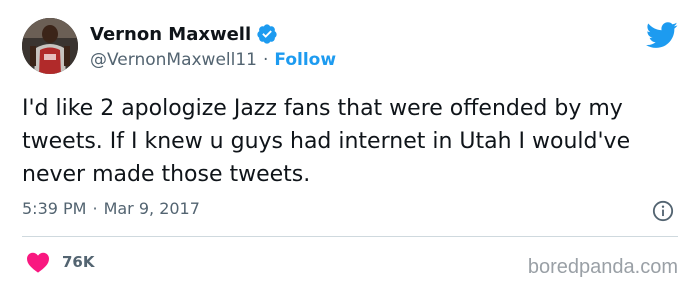 The width and height of the screenshot is (700, 288). I want to click on divider, so click(350, 236).